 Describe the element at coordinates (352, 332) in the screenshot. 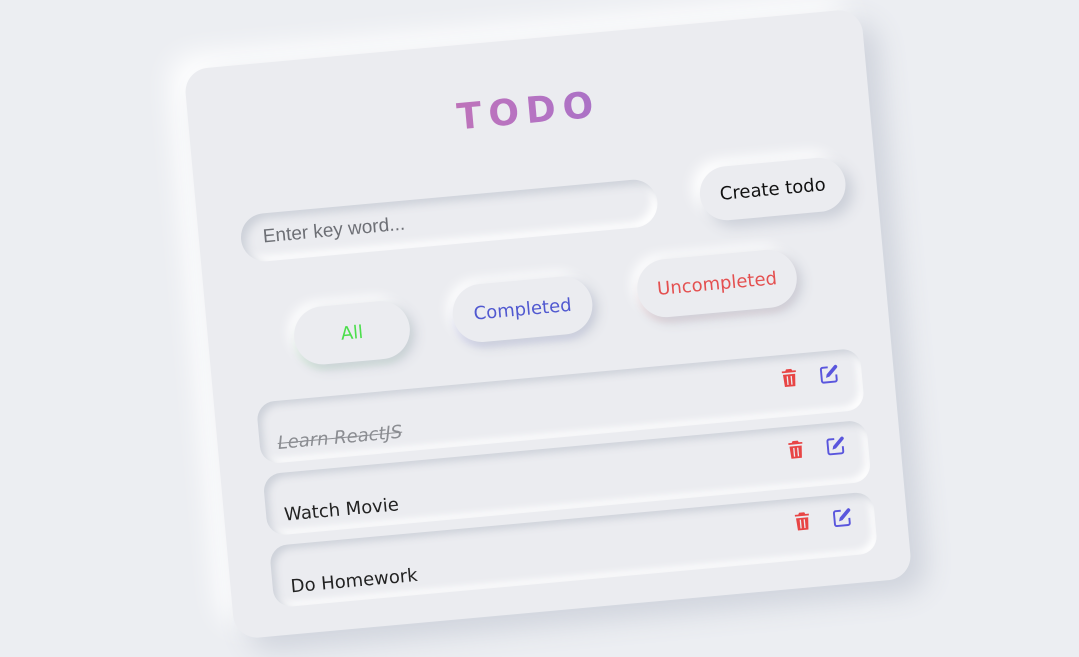

I see `filter-all-button: All` at that location.